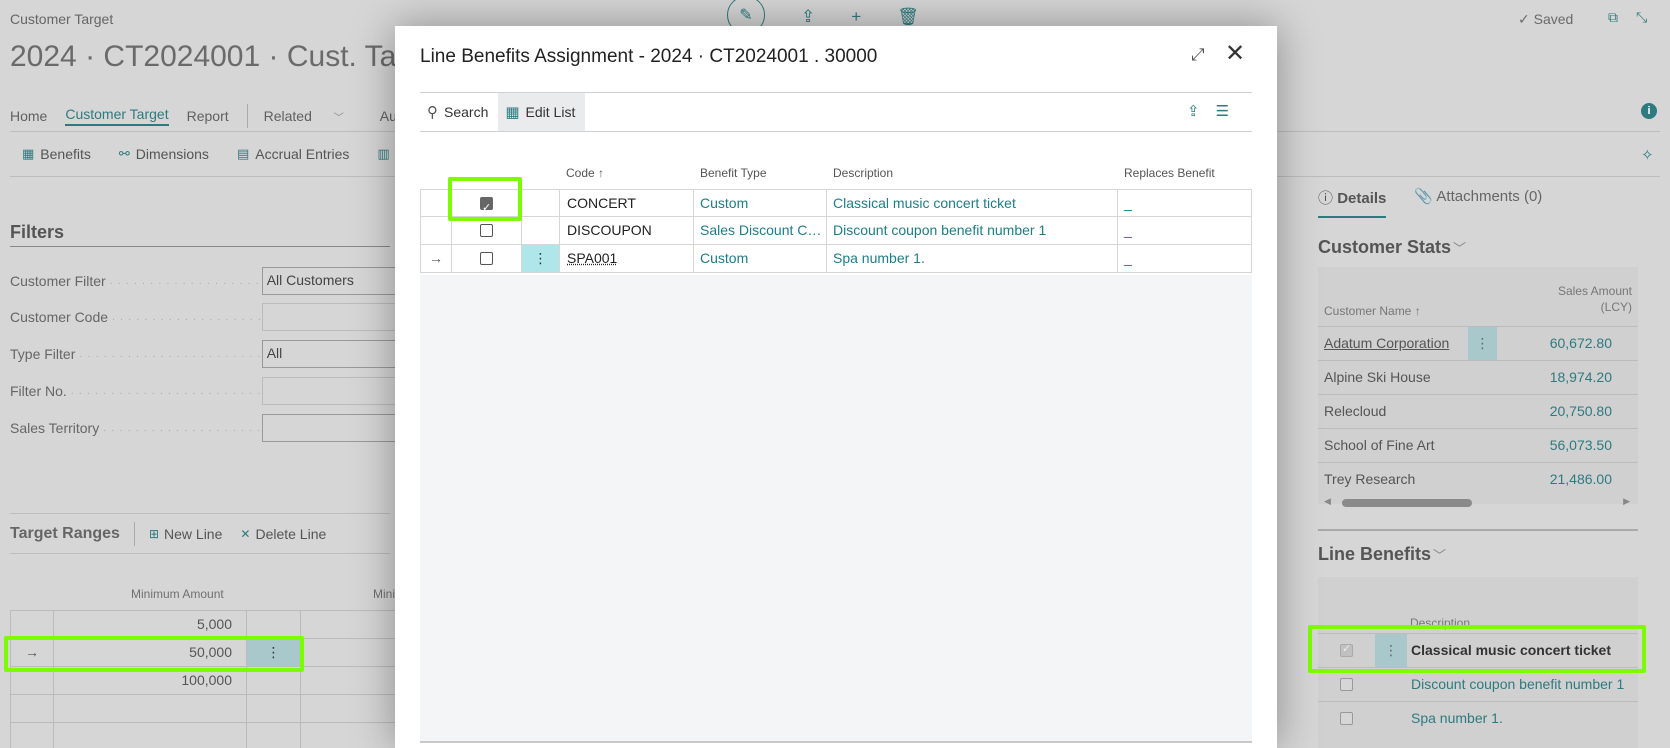 The width and height of the screenshot is (1670, 748). Describe the element at coordinates (585, 173) in the screenshot. I see `col-code: Code ↑` at that location.